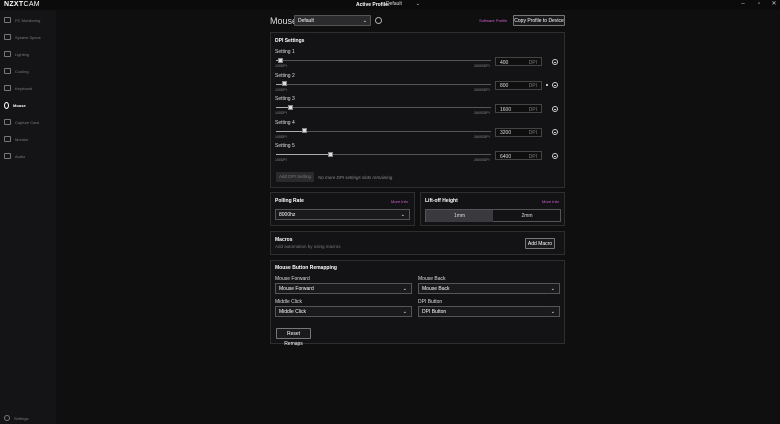 This screenshot has width=780, height=424. I want to click on liftoff-more-info-link: More Info, so click(550, 201).